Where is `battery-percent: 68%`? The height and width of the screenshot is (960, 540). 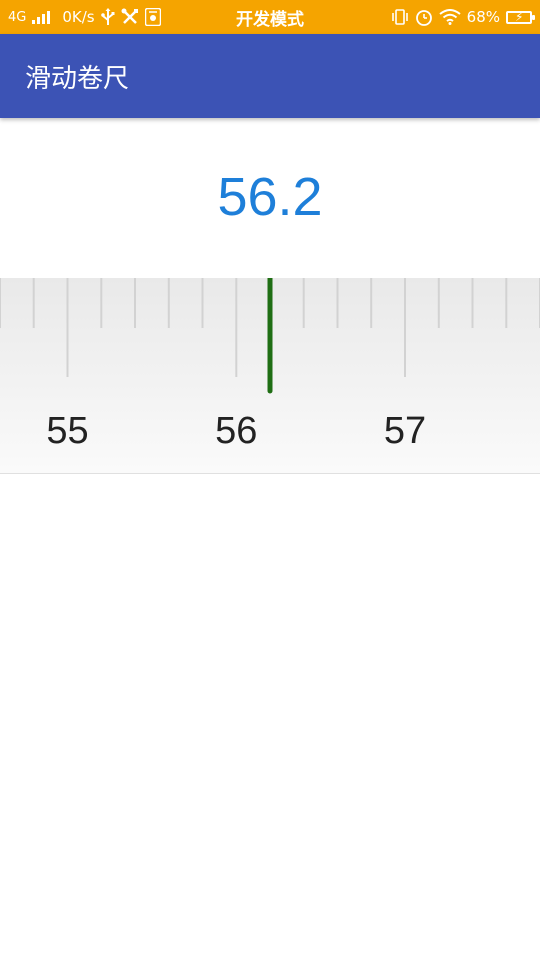
battery-percent: 68% is located at coordinates (483, 17).